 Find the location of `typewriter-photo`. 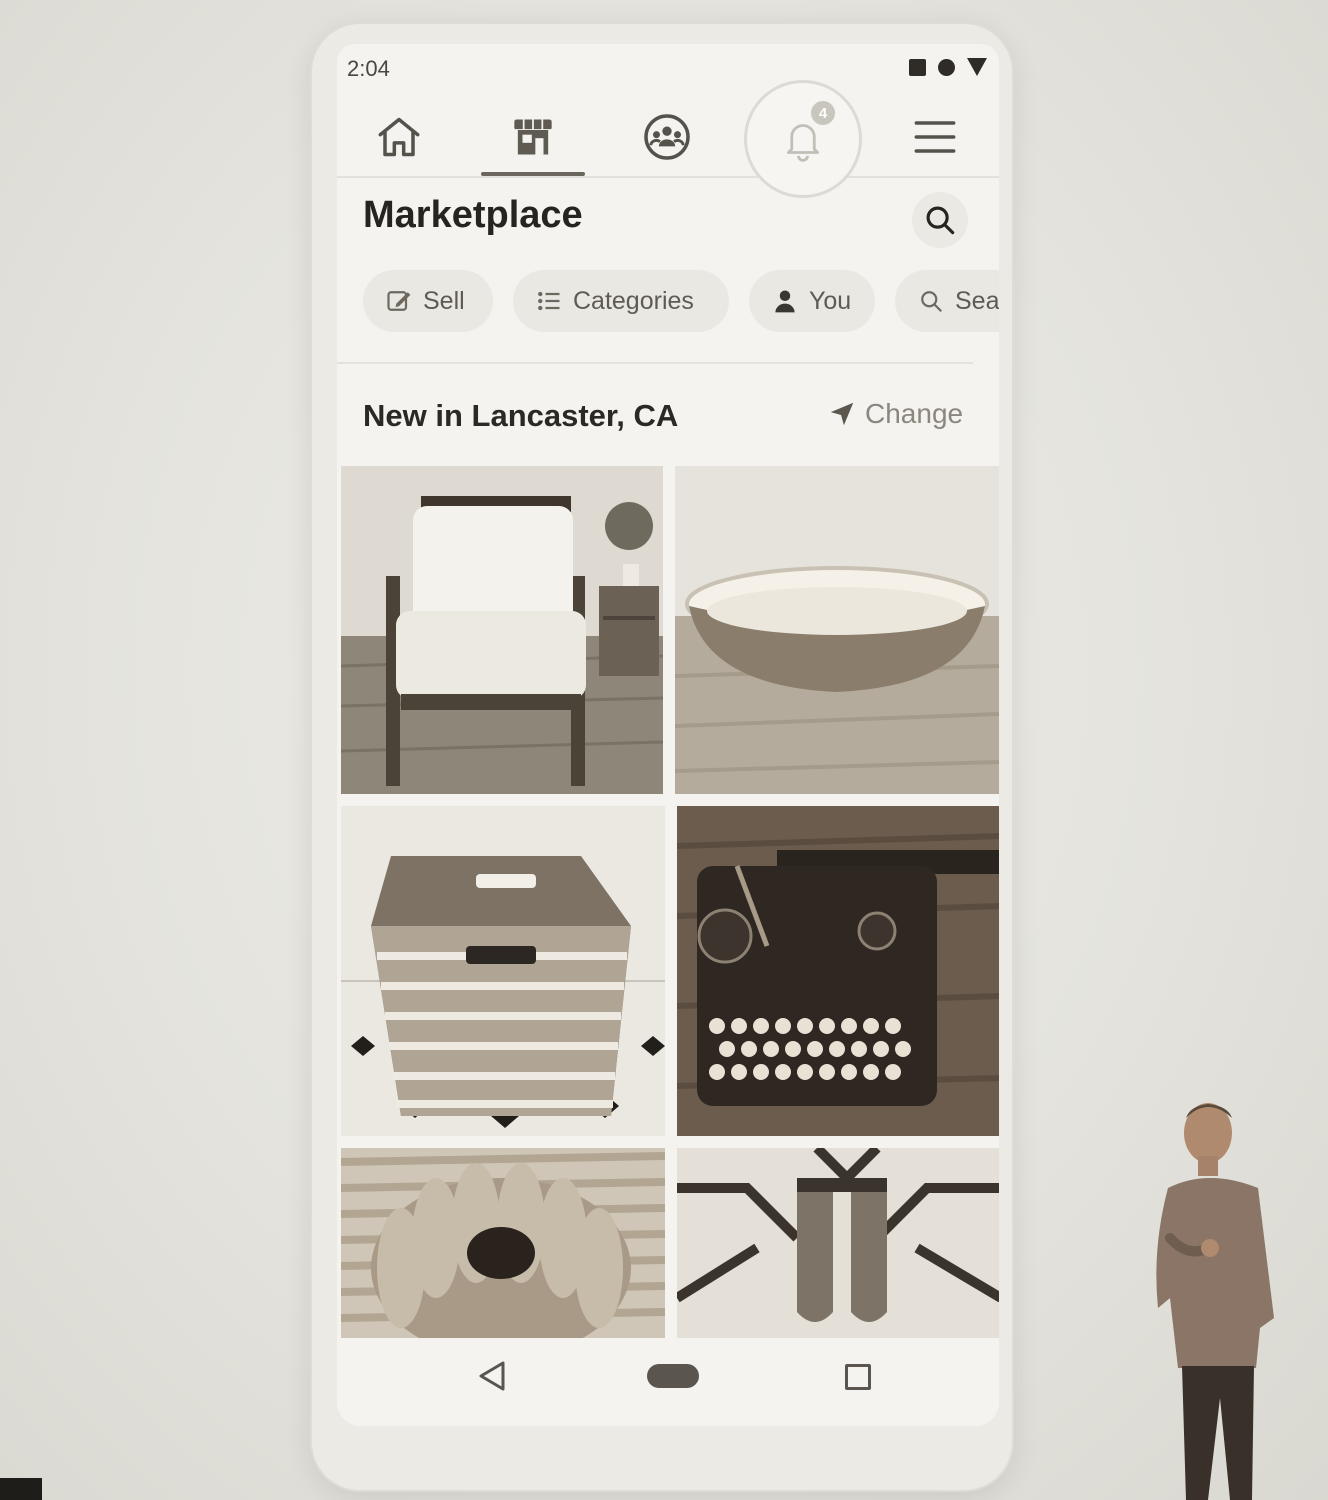

typewriter-photo is located at coordinates (838, 971).